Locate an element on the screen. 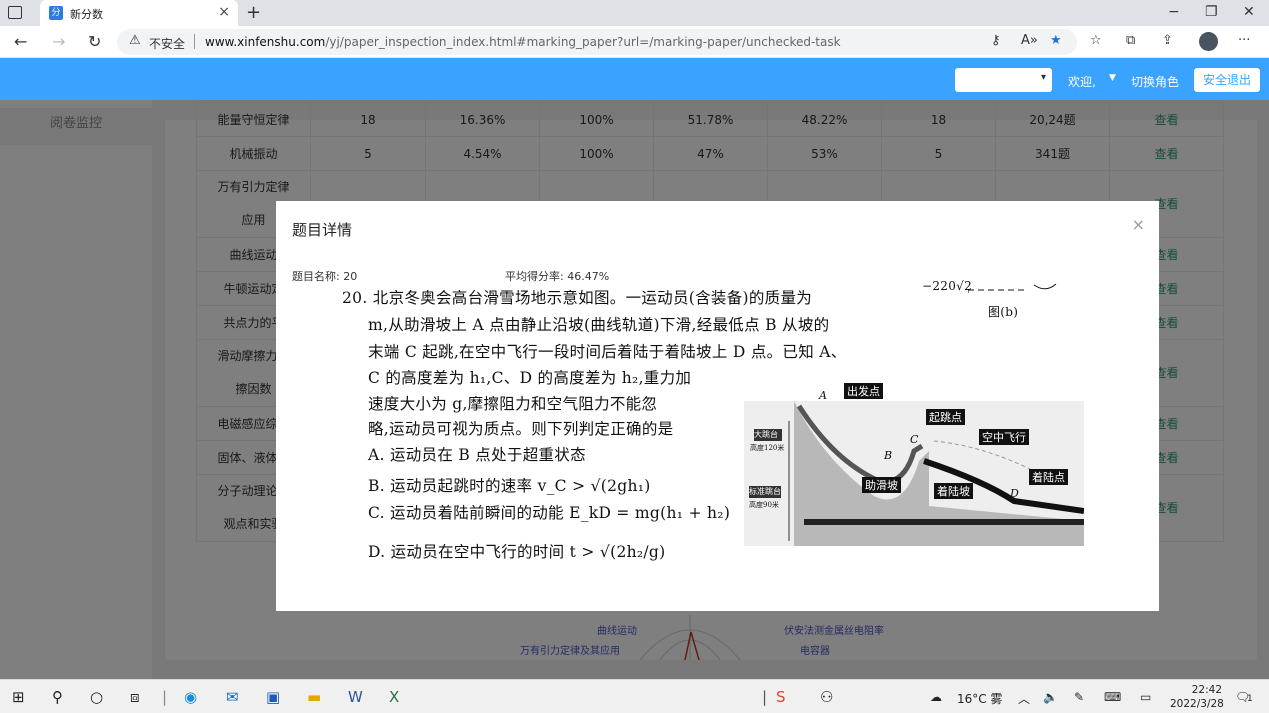 This screenshot has width=1269, height=713. people-icon: ⚇ is located at coordinates (826, 697).